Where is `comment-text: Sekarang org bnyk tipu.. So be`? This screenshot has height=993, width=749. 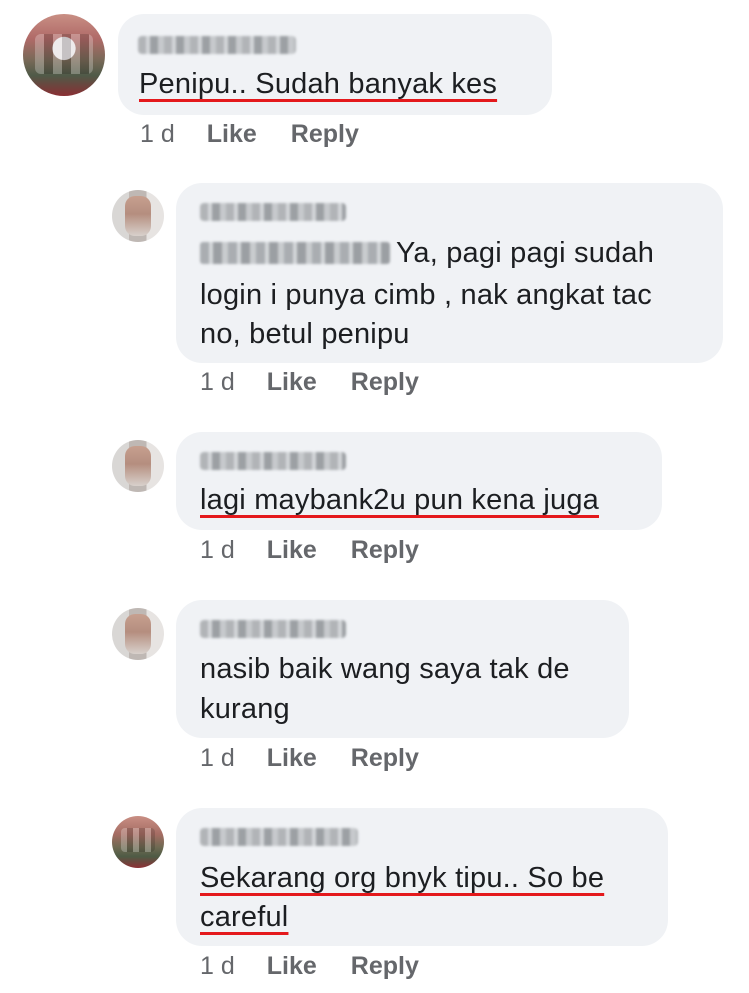 comment-text: Sekarang org bnyk tipu.. So be is located at coordinates (402, 878).